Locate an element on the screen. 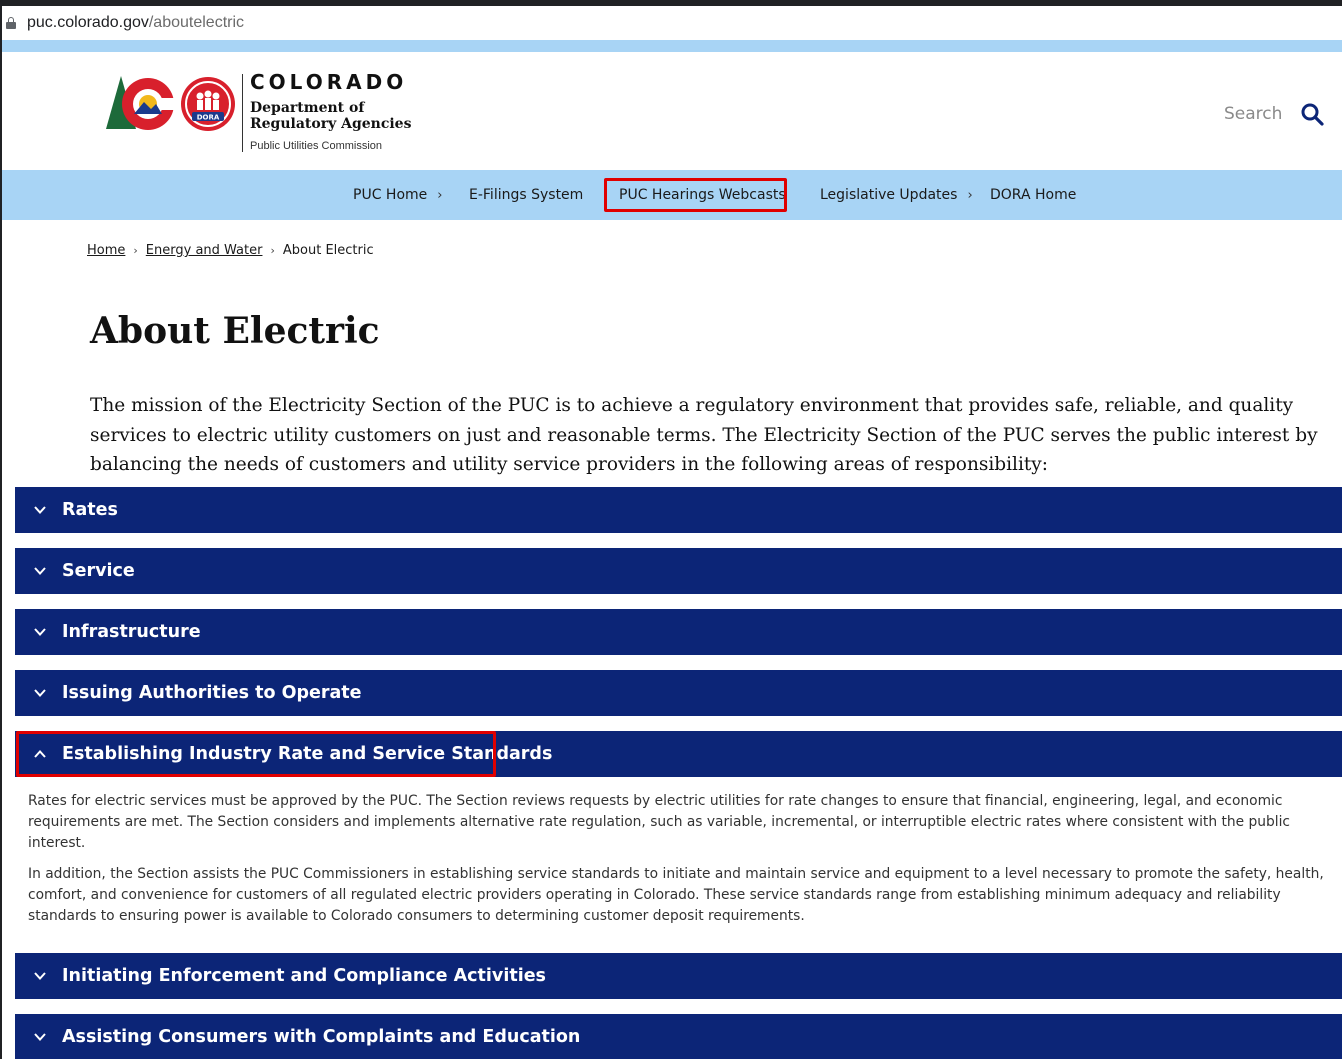 The width and height of the screenshot is (1342, 1059). top-accent-strip is located at coordinates (672, 46).